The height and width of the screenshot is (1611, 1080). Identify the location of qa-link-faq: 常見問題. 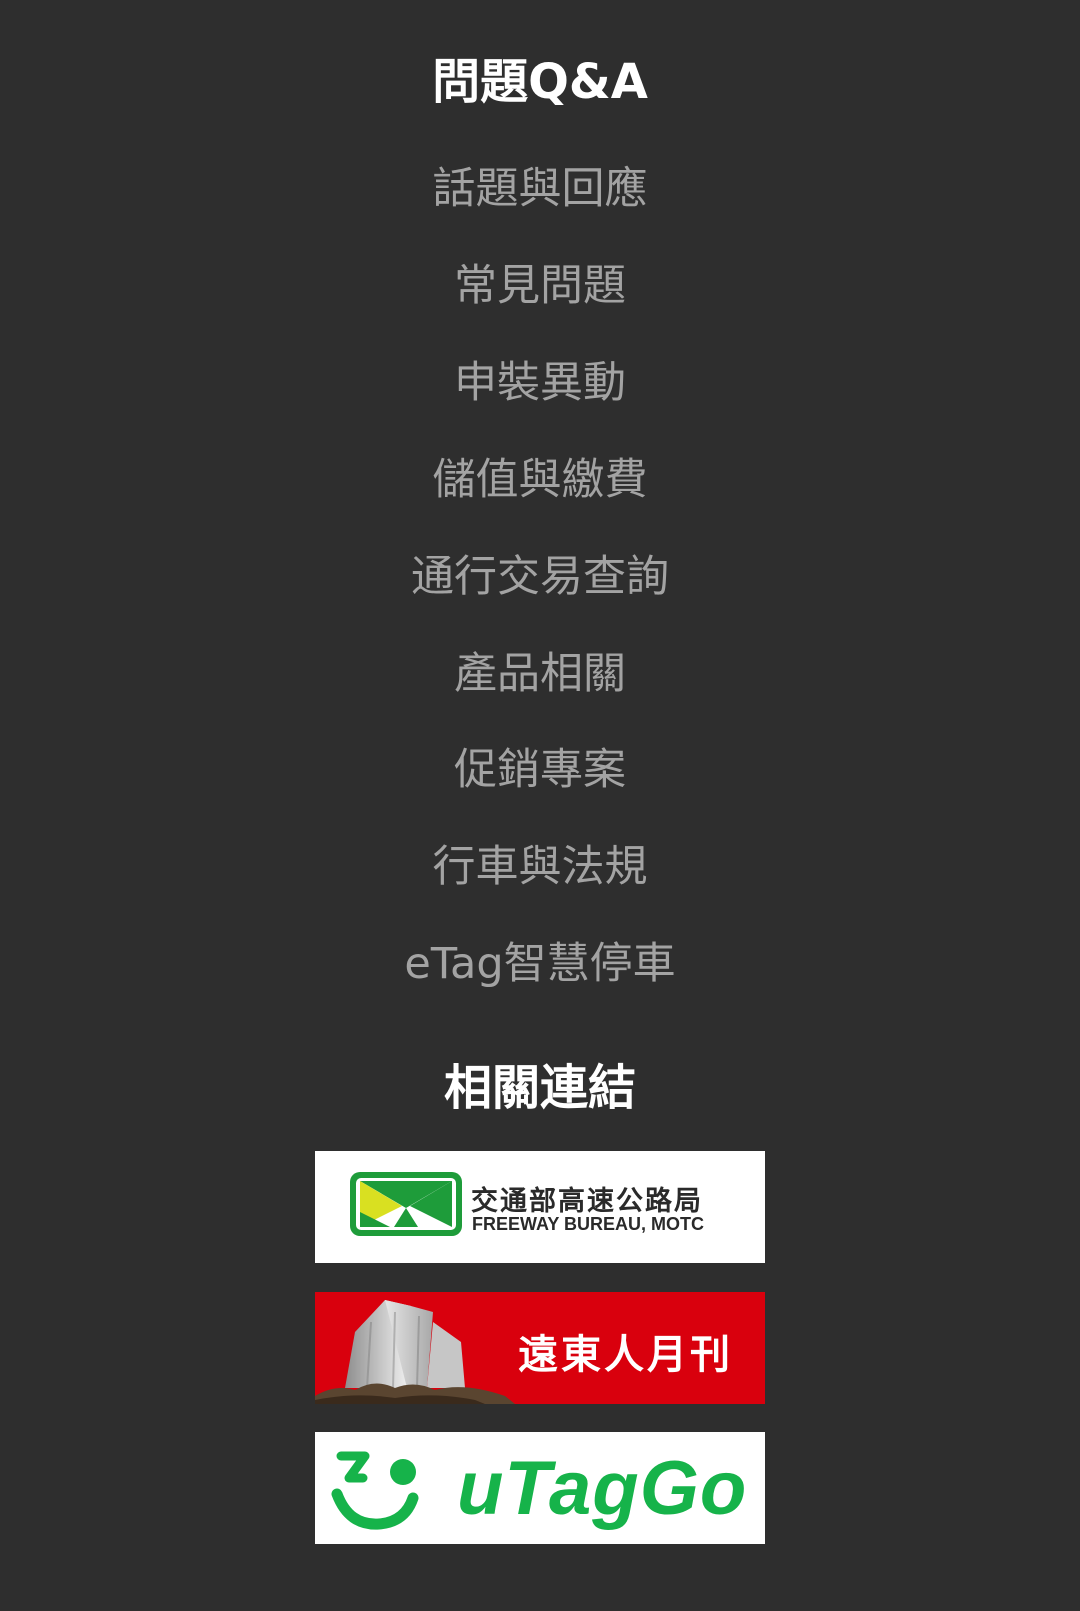
(540, 286).